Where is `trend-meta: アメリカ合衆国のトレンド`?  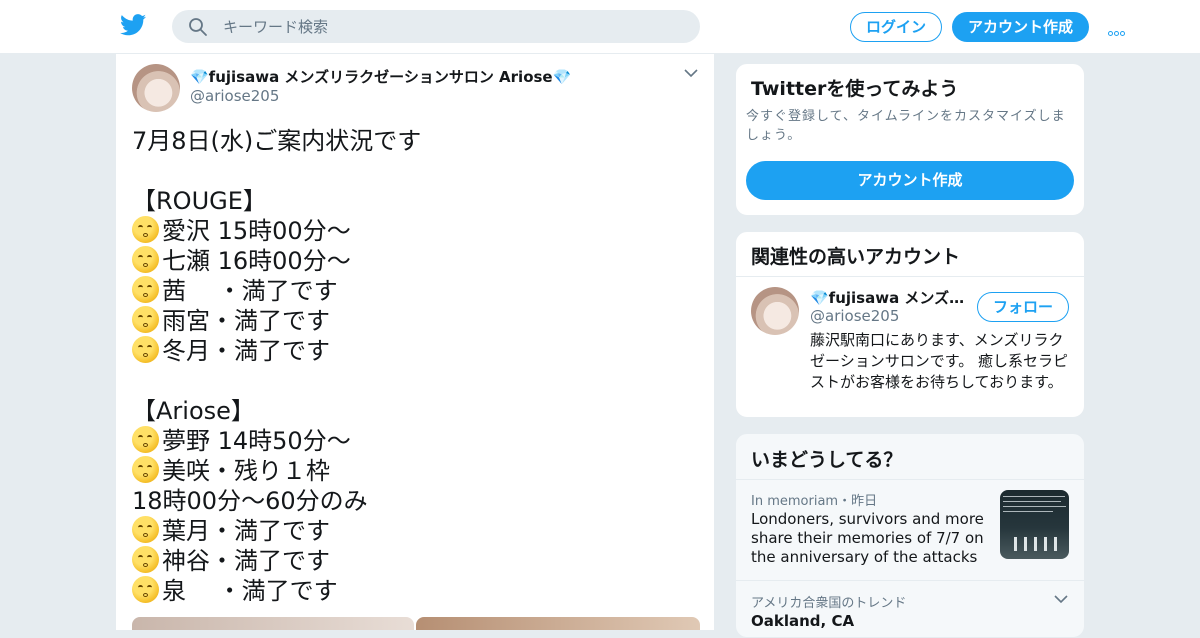
trend-meta: アメリカ合衆国のトレンド is located at coordinates (829, 603).